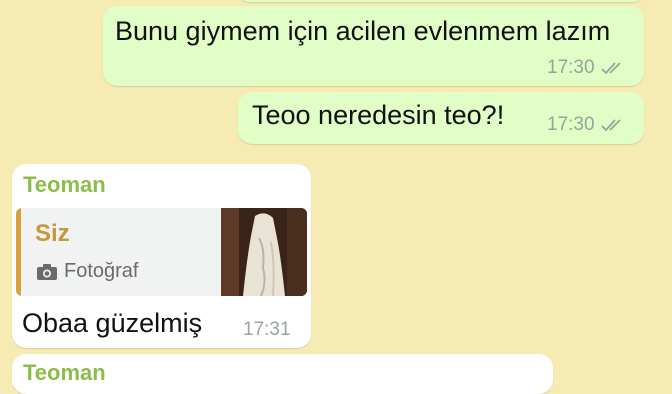 The image size is (672, 394). What do you see at coordinates (363, 31) in the screenshot?
I see `message-text: Bunu giymem için acilen evlenmem lazım` at bounding box center [363, 31].